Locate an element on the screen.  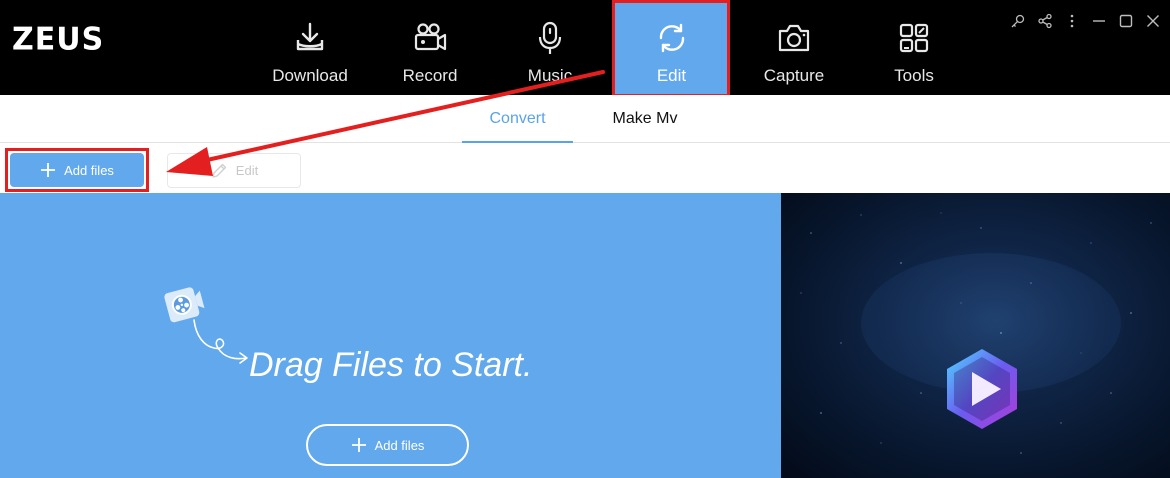
video-camera-icon is located at coordinates (430, 37).